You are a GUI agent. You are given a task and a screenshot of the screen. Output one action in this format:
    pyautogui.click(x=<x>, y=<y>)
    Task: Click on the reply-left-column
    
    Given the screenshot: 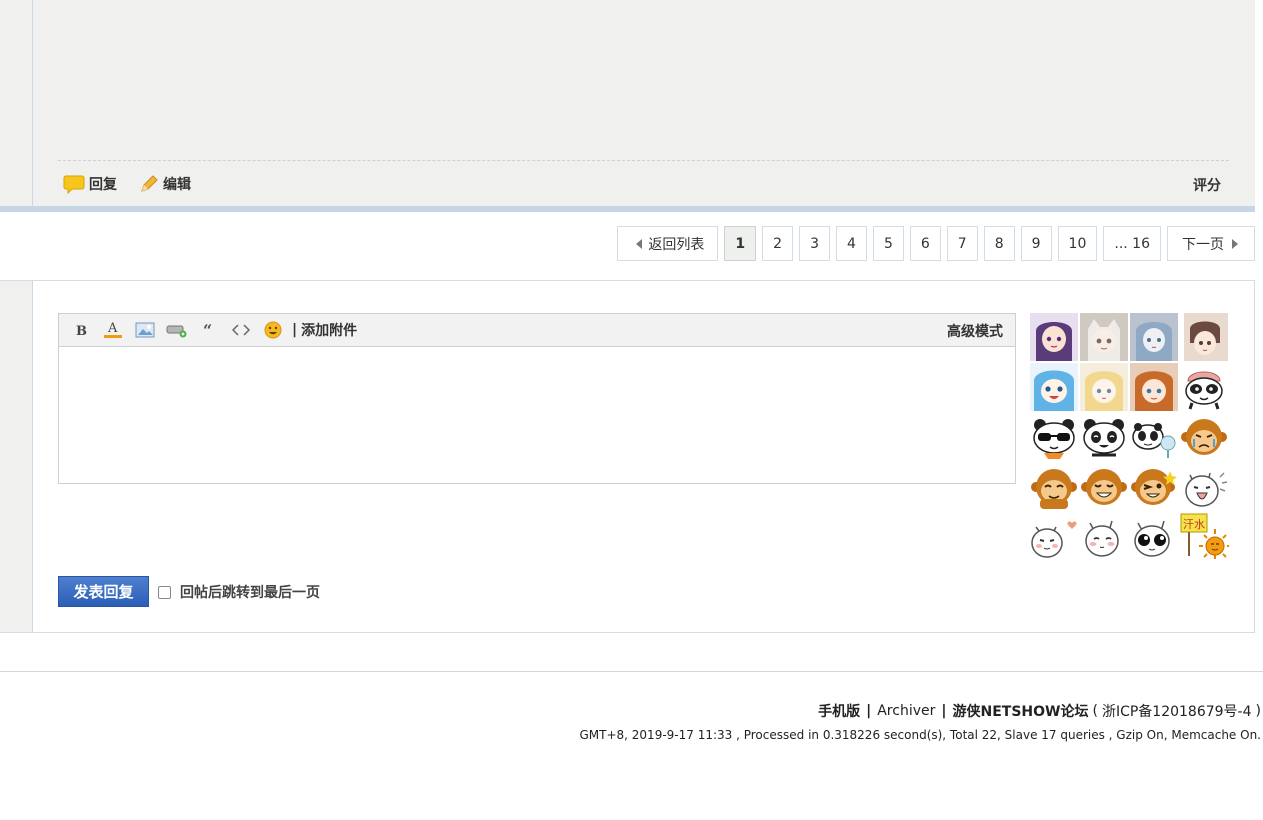 What is the action you would take?
    pyautogui.click(x=16, y=456)
    